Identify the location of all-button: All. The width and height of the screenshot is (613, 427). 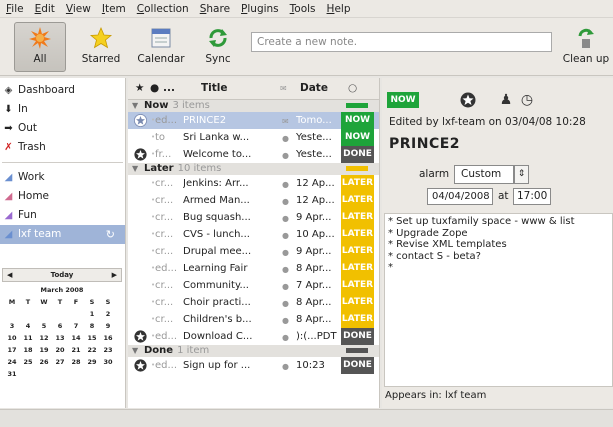
(40, 47).